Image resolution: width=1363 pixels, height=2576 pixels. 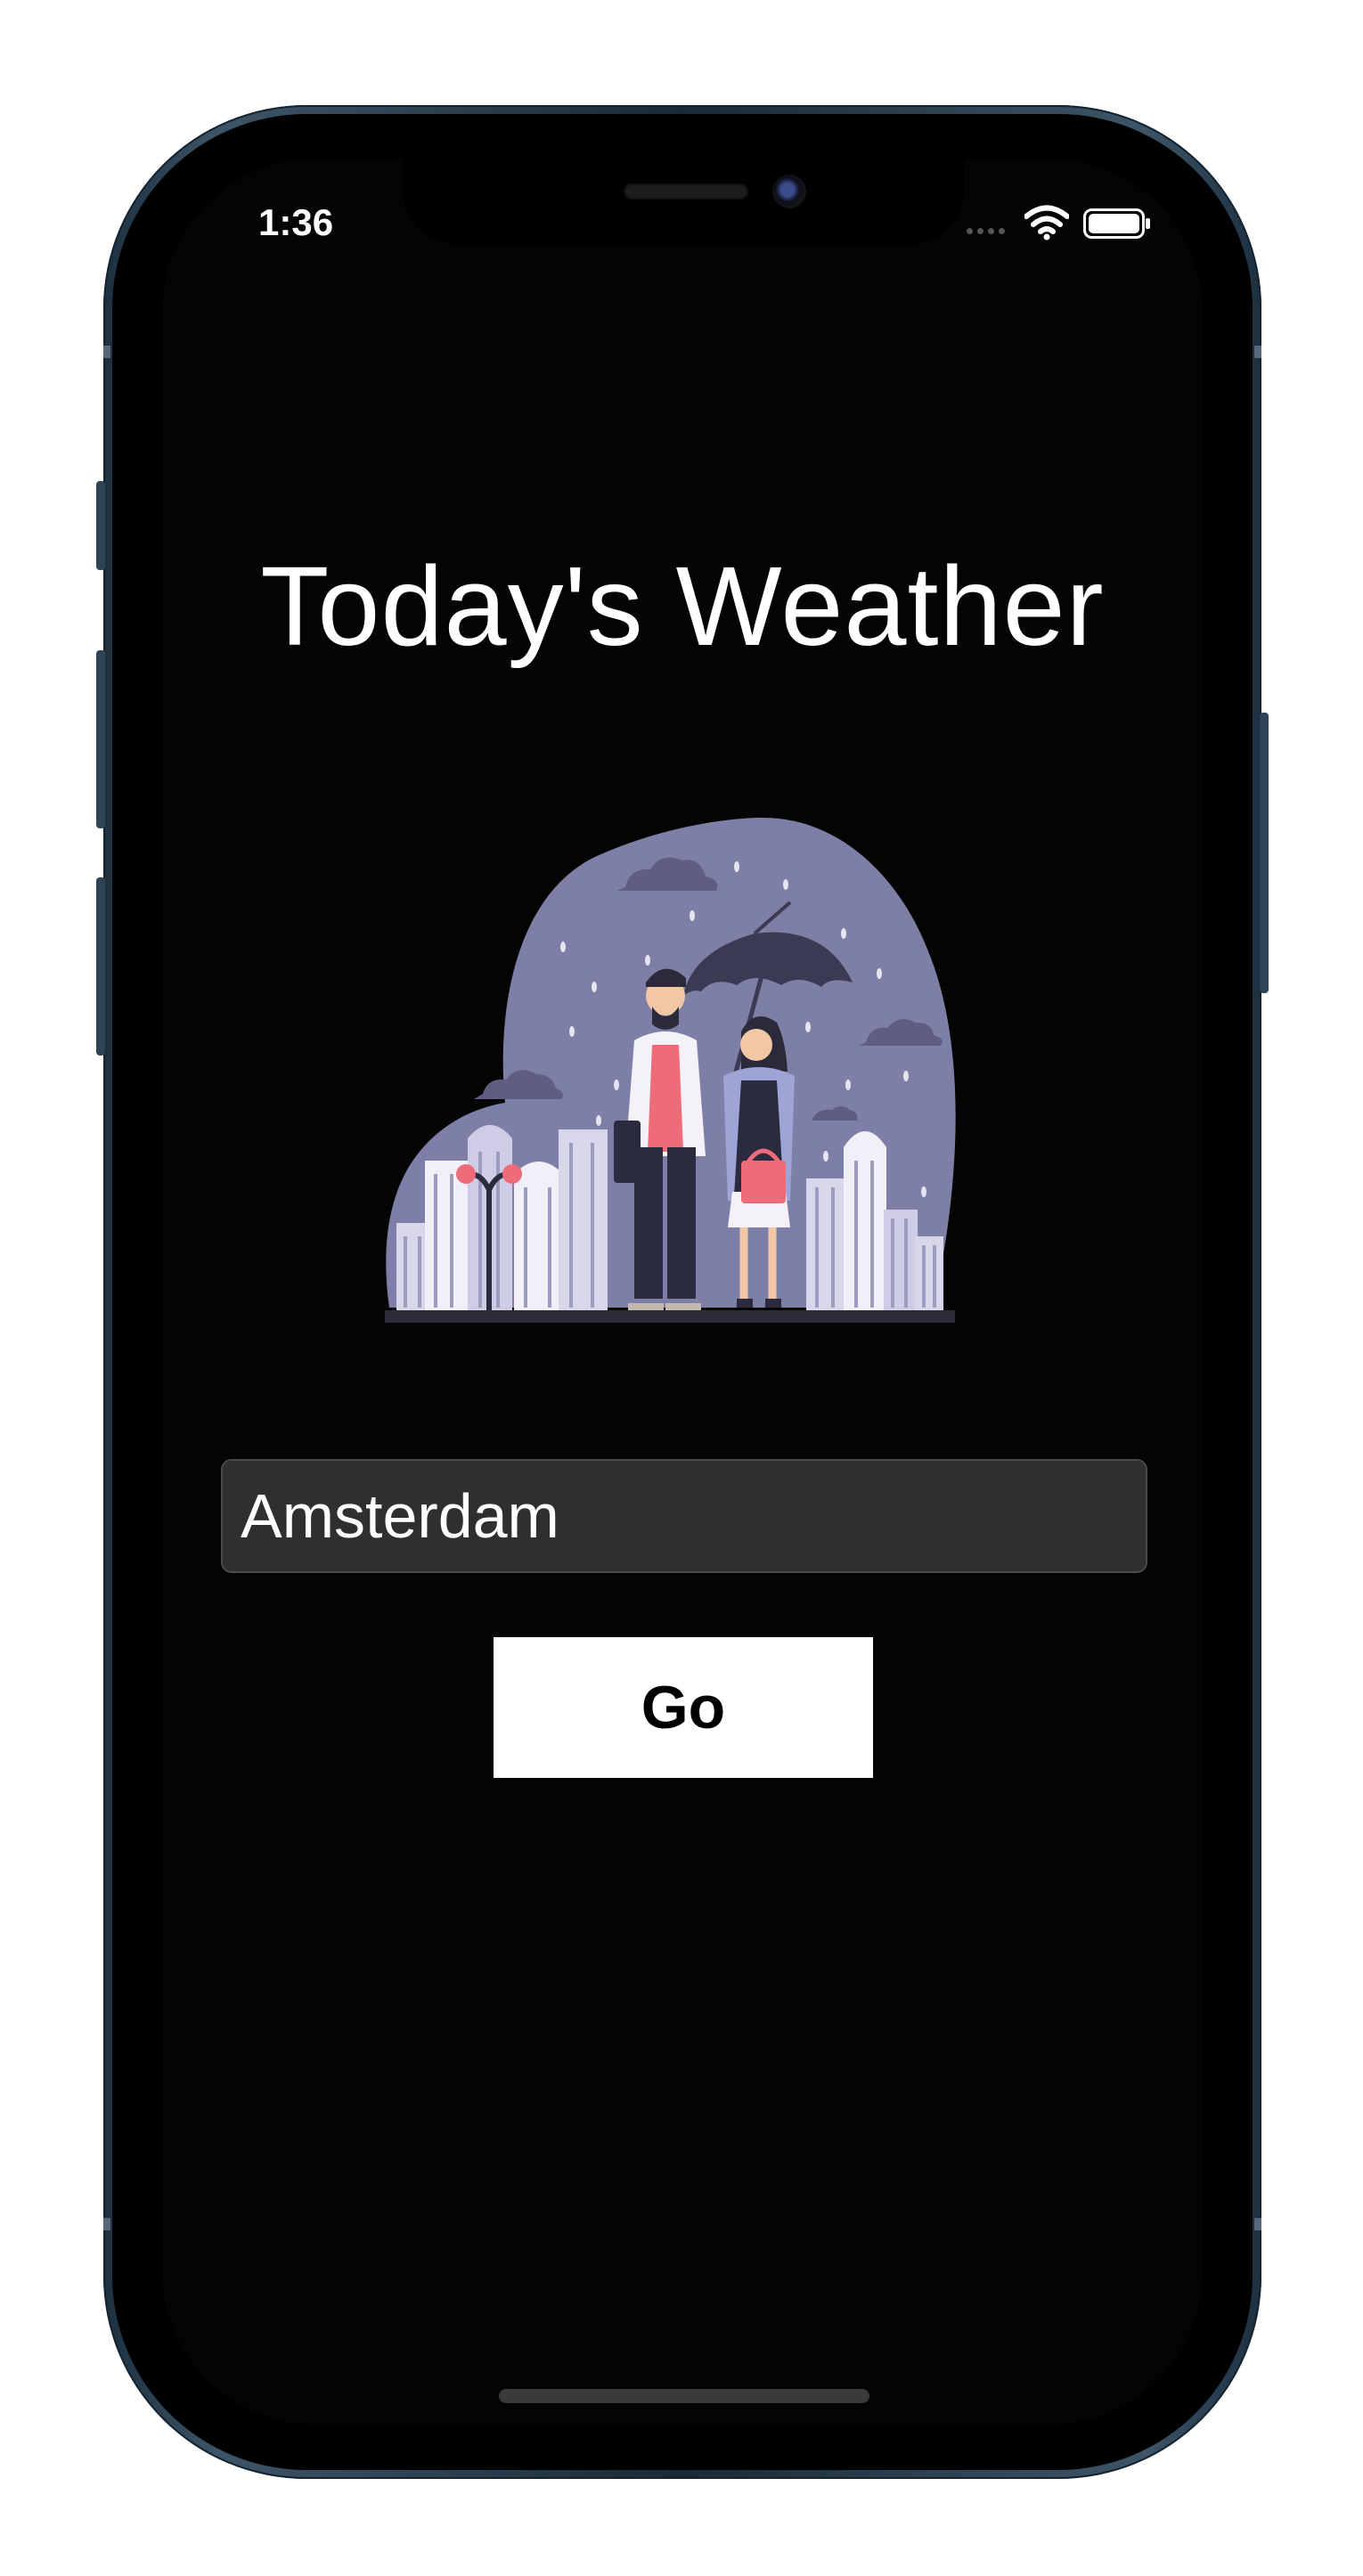 What do you see at coordinates (1116, 224) in the screenshot?
I see `battery-icon` at bounding box center [1116, 224].